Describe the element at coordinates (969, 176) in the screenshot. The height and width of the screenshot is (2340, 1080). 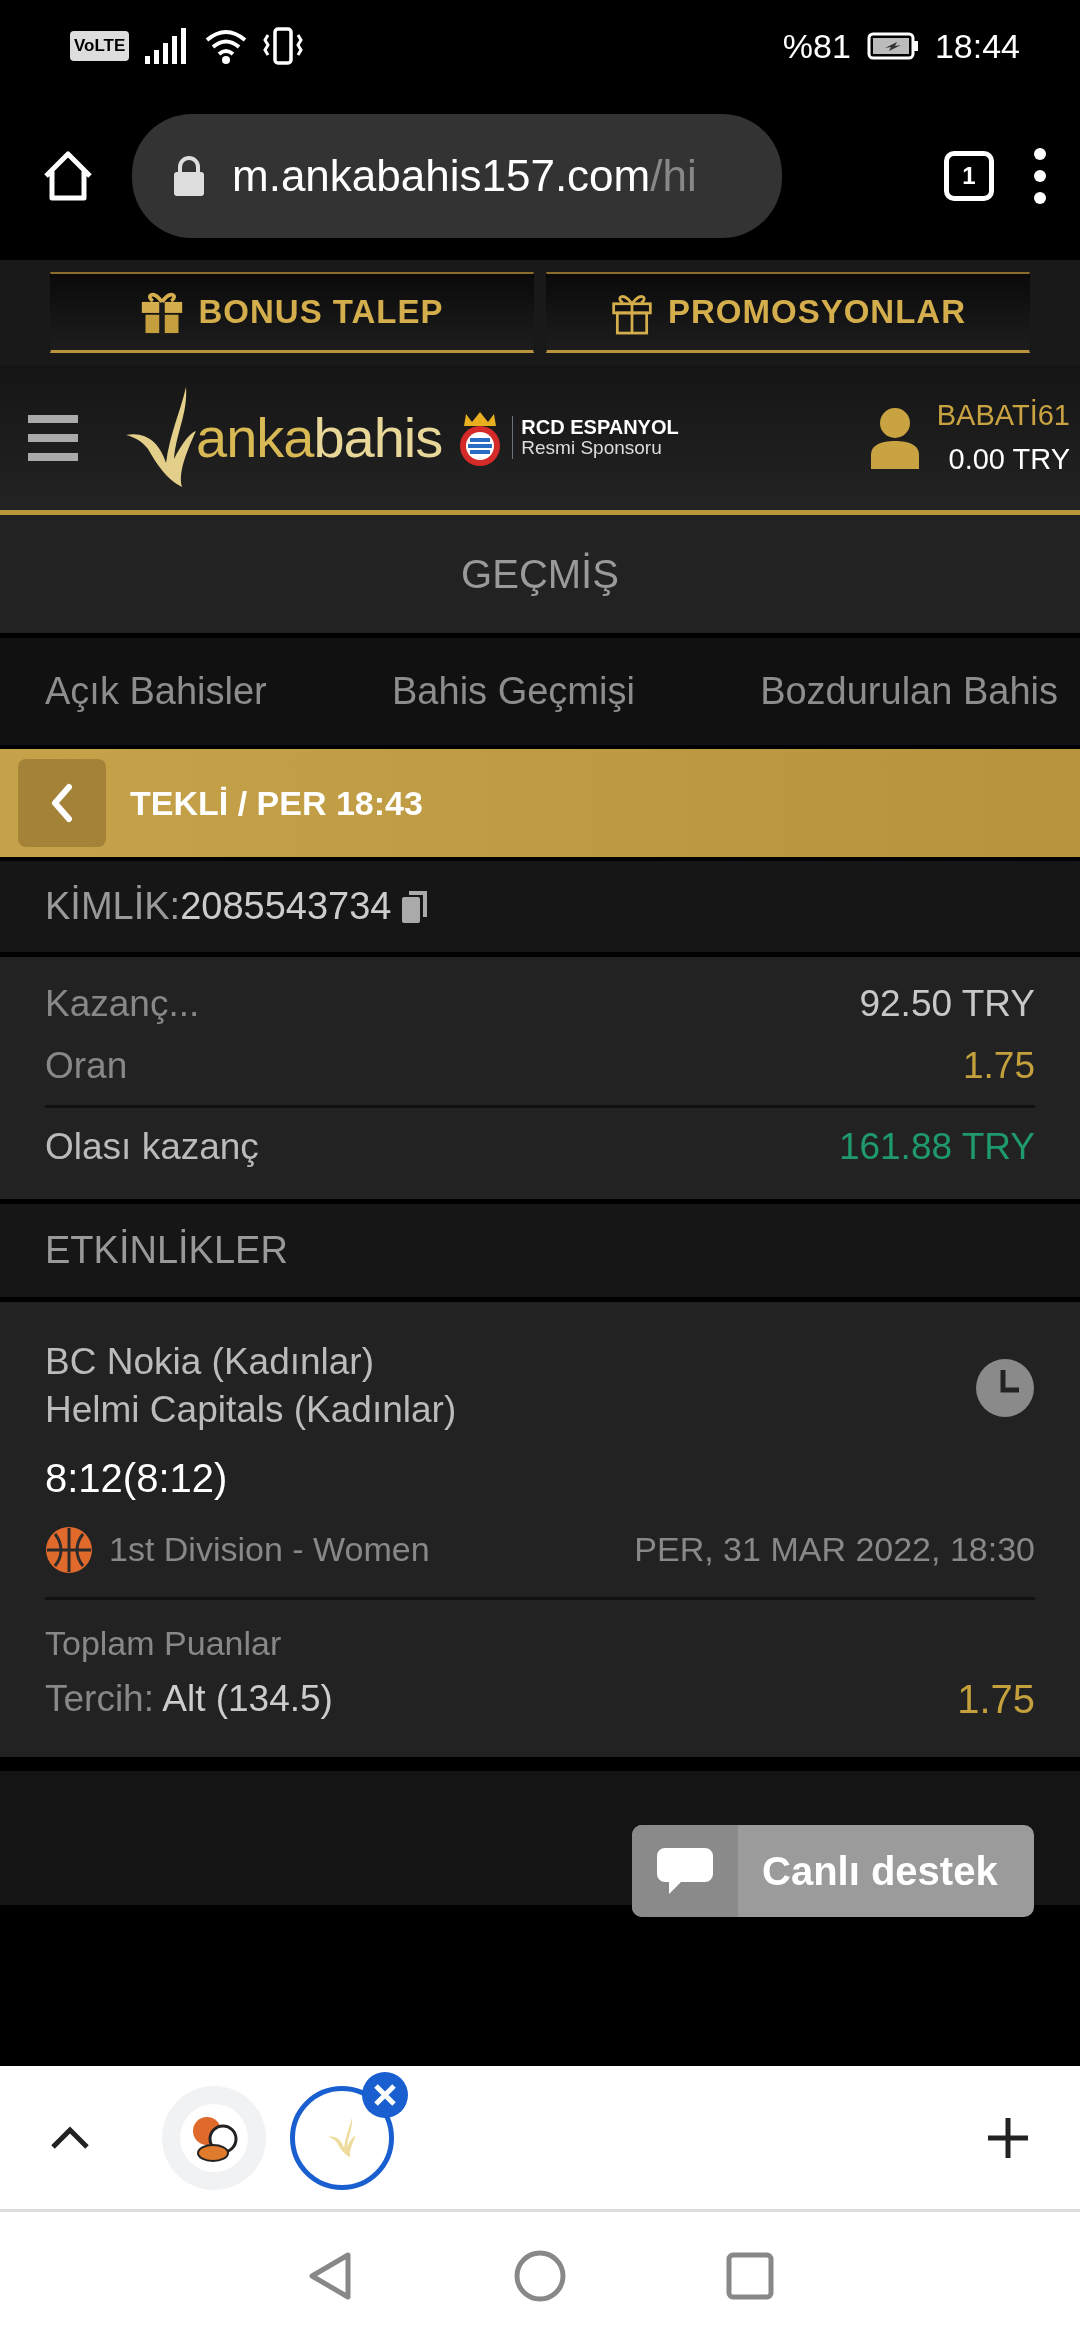
I see `tab-count-button: 1` at that location.